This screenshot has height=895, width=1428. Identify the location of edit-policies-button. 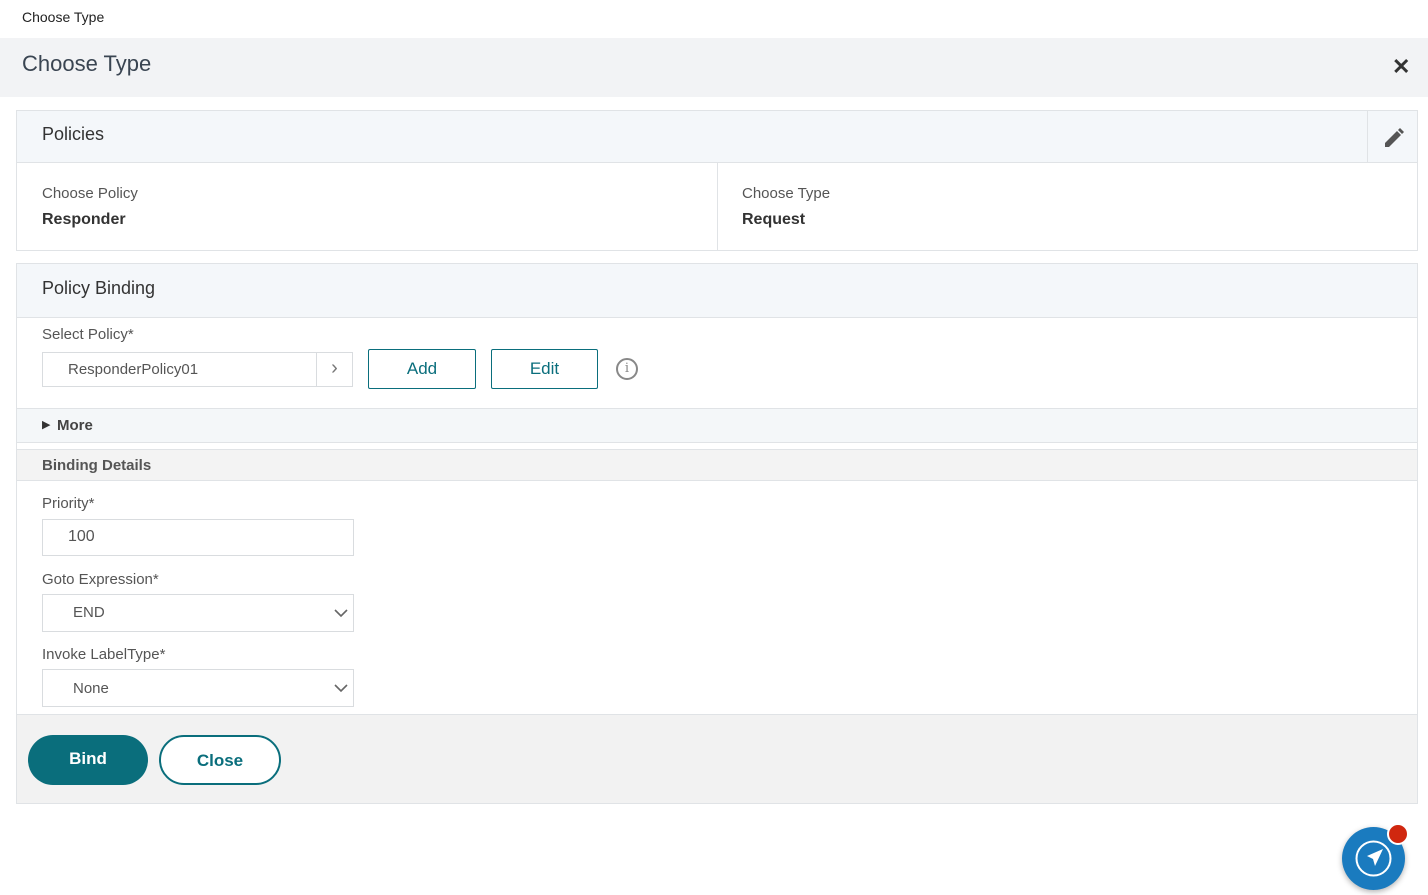
(1392, 137).